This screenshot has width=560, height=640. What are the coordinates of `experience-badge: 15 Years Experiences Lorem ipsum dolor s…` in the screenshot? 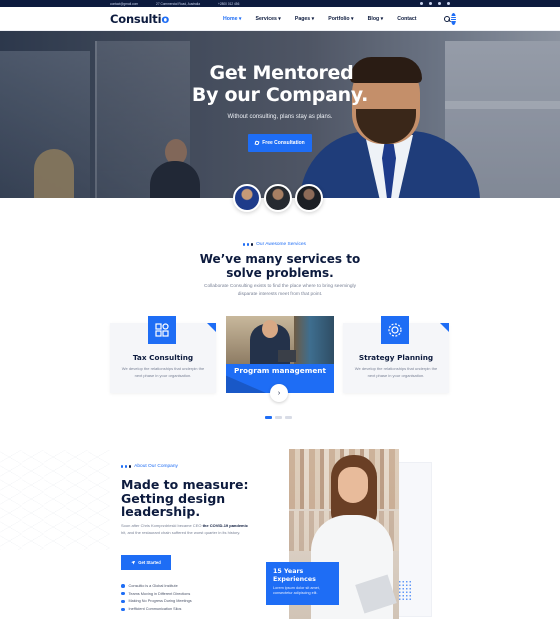 It's located at (302, 583).